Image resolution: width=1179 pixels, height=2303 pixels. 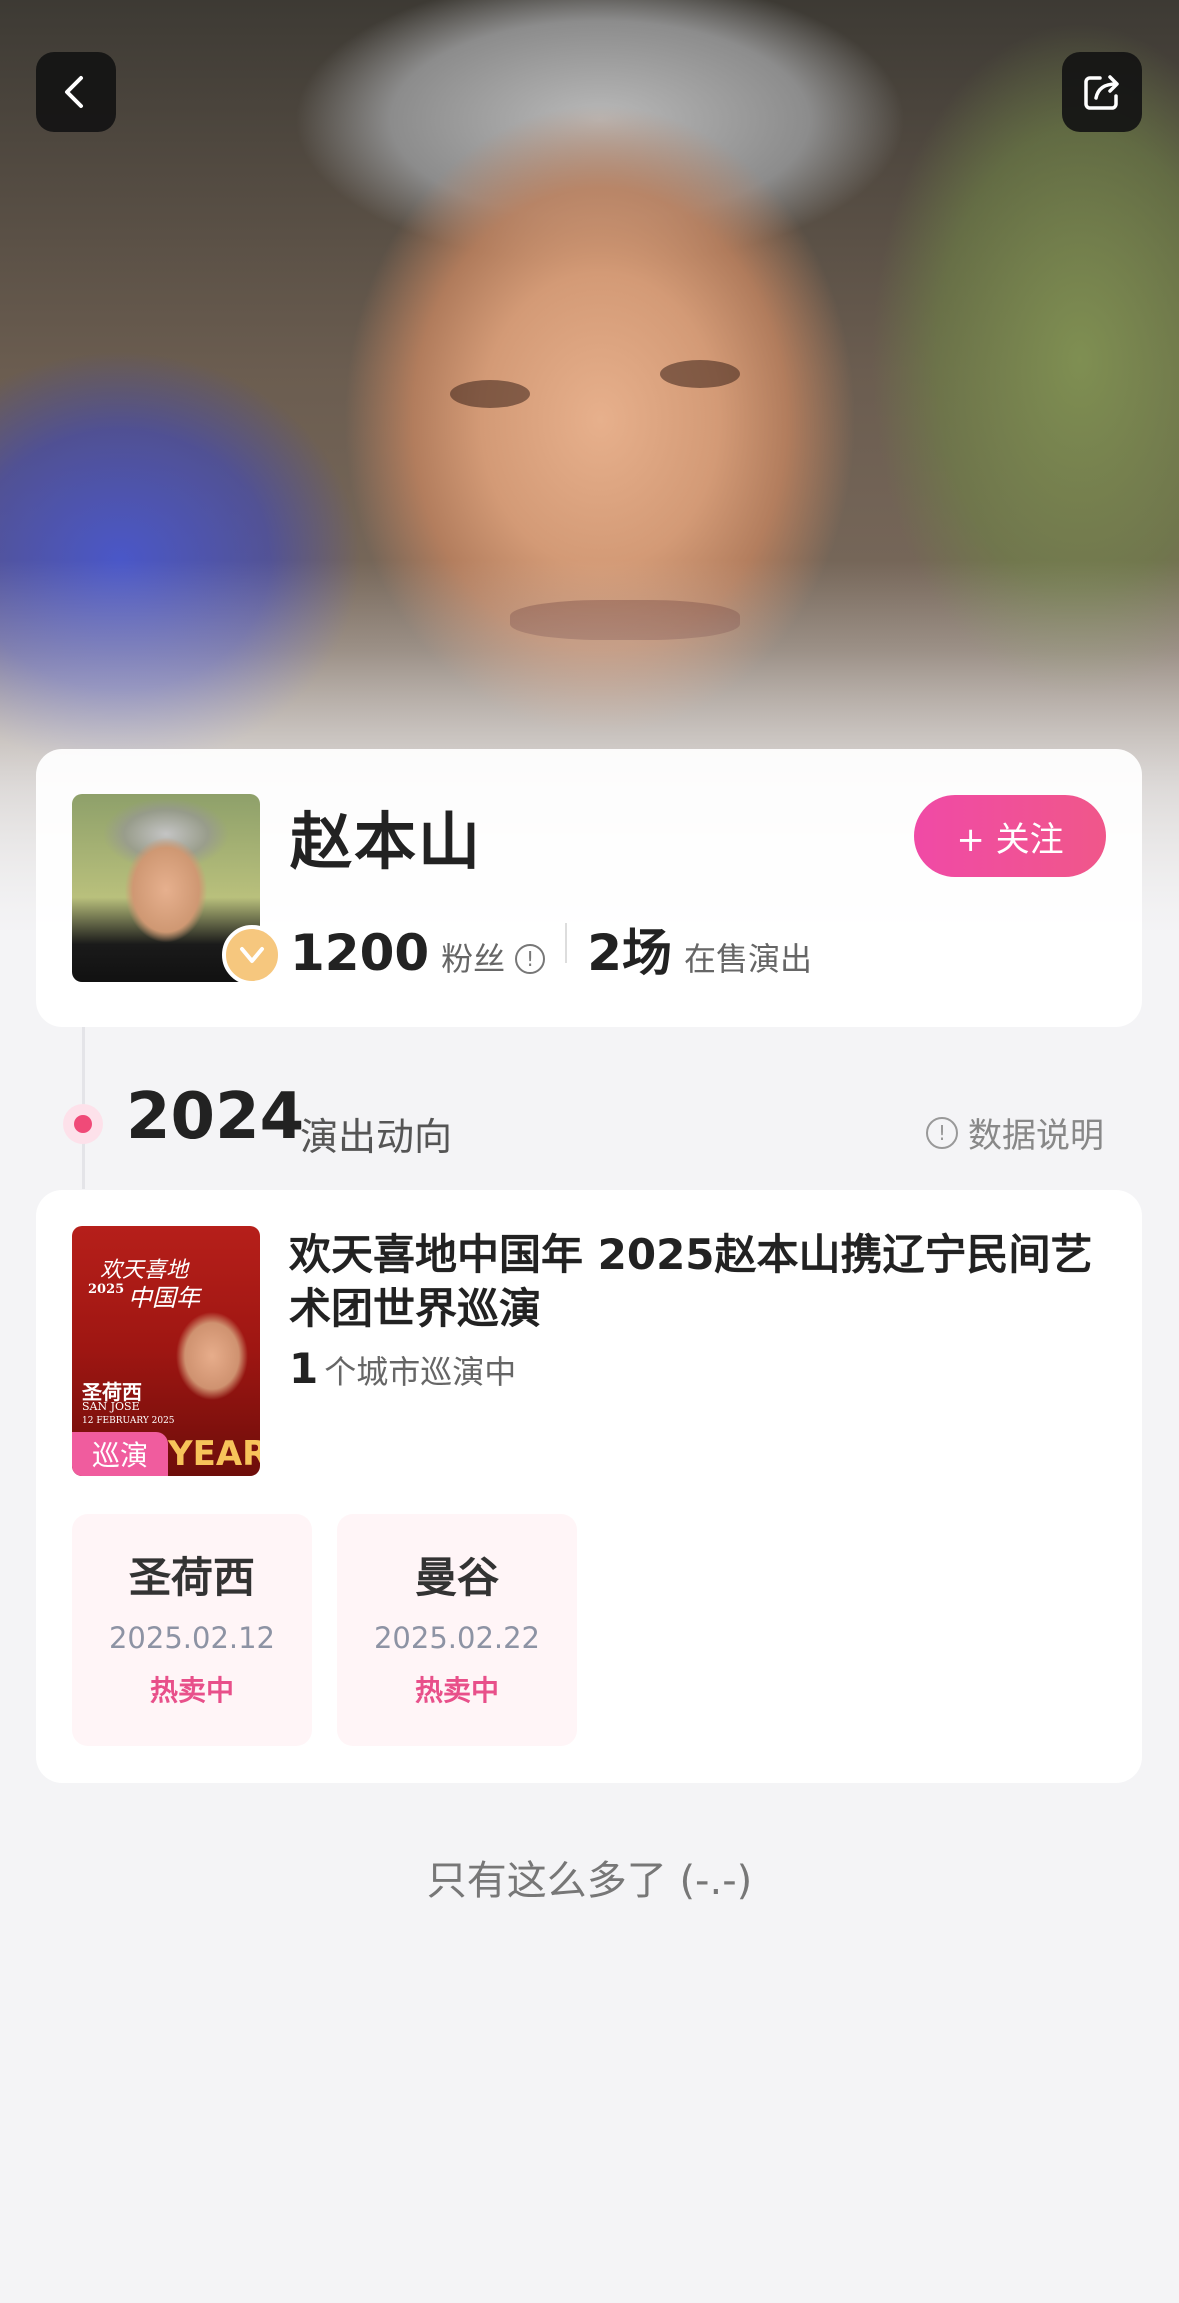 What do you see at coordinates (589, 1881) in the screenshot?
I see `end-of-list-text: 只有这么多了 (-.-)` at bounding box center [589, 1881].